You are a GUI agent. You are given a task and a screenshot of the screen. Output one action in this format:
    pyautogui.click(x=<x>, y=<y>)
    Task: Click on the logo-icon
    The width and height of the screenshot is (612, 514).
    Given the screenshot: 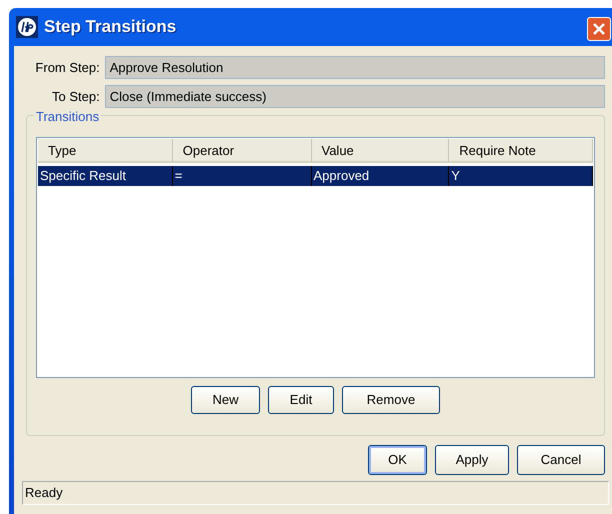 What is the action you would take?
    pyautogui.click(x=27, y=27)
    